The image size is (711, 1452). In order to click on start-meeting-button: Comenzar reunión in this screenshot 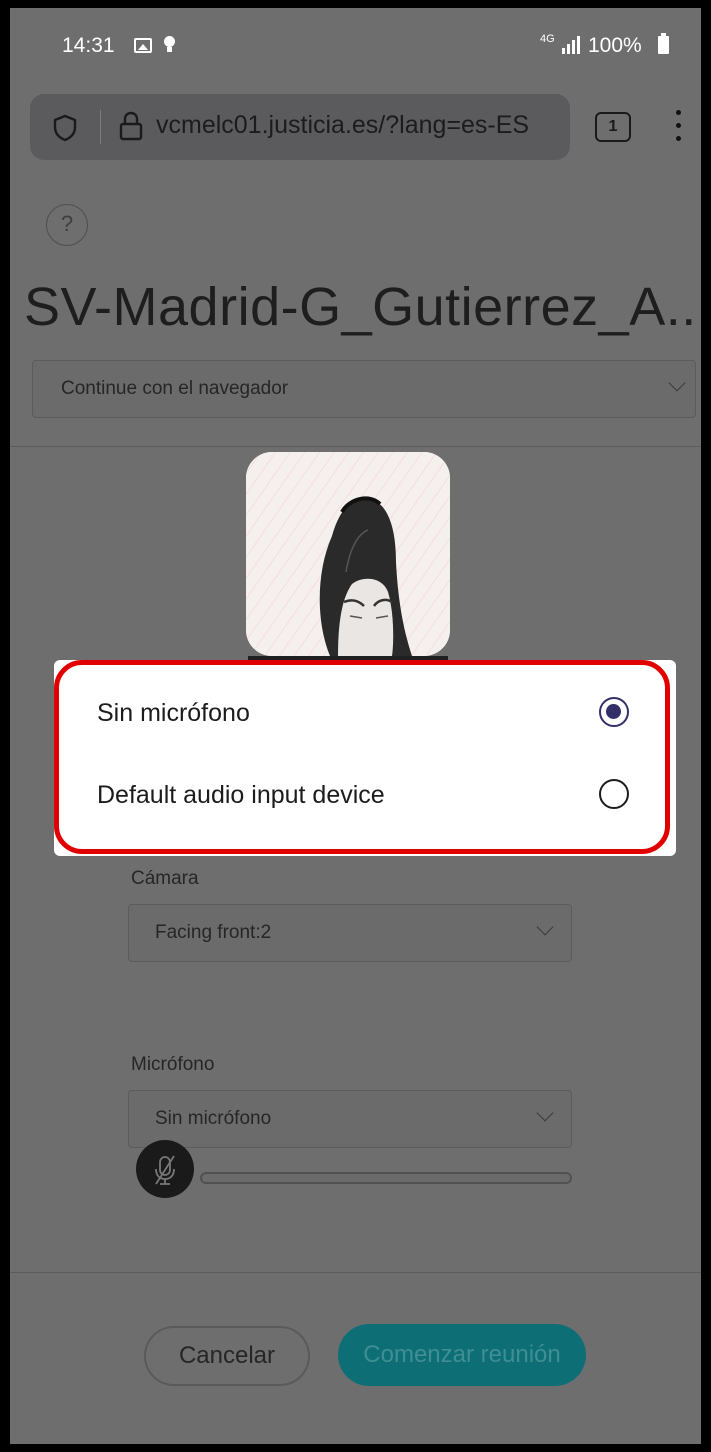, I will do `click(462, 1355)`.